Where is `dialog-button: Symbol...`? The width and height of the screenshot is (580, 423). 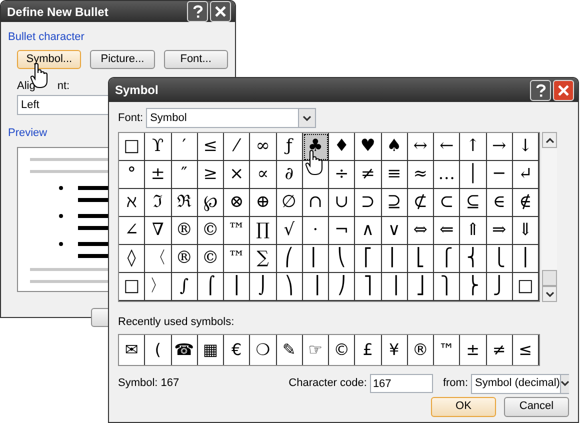 dialog-button: Symbol... is located at coordinates (49, 59).